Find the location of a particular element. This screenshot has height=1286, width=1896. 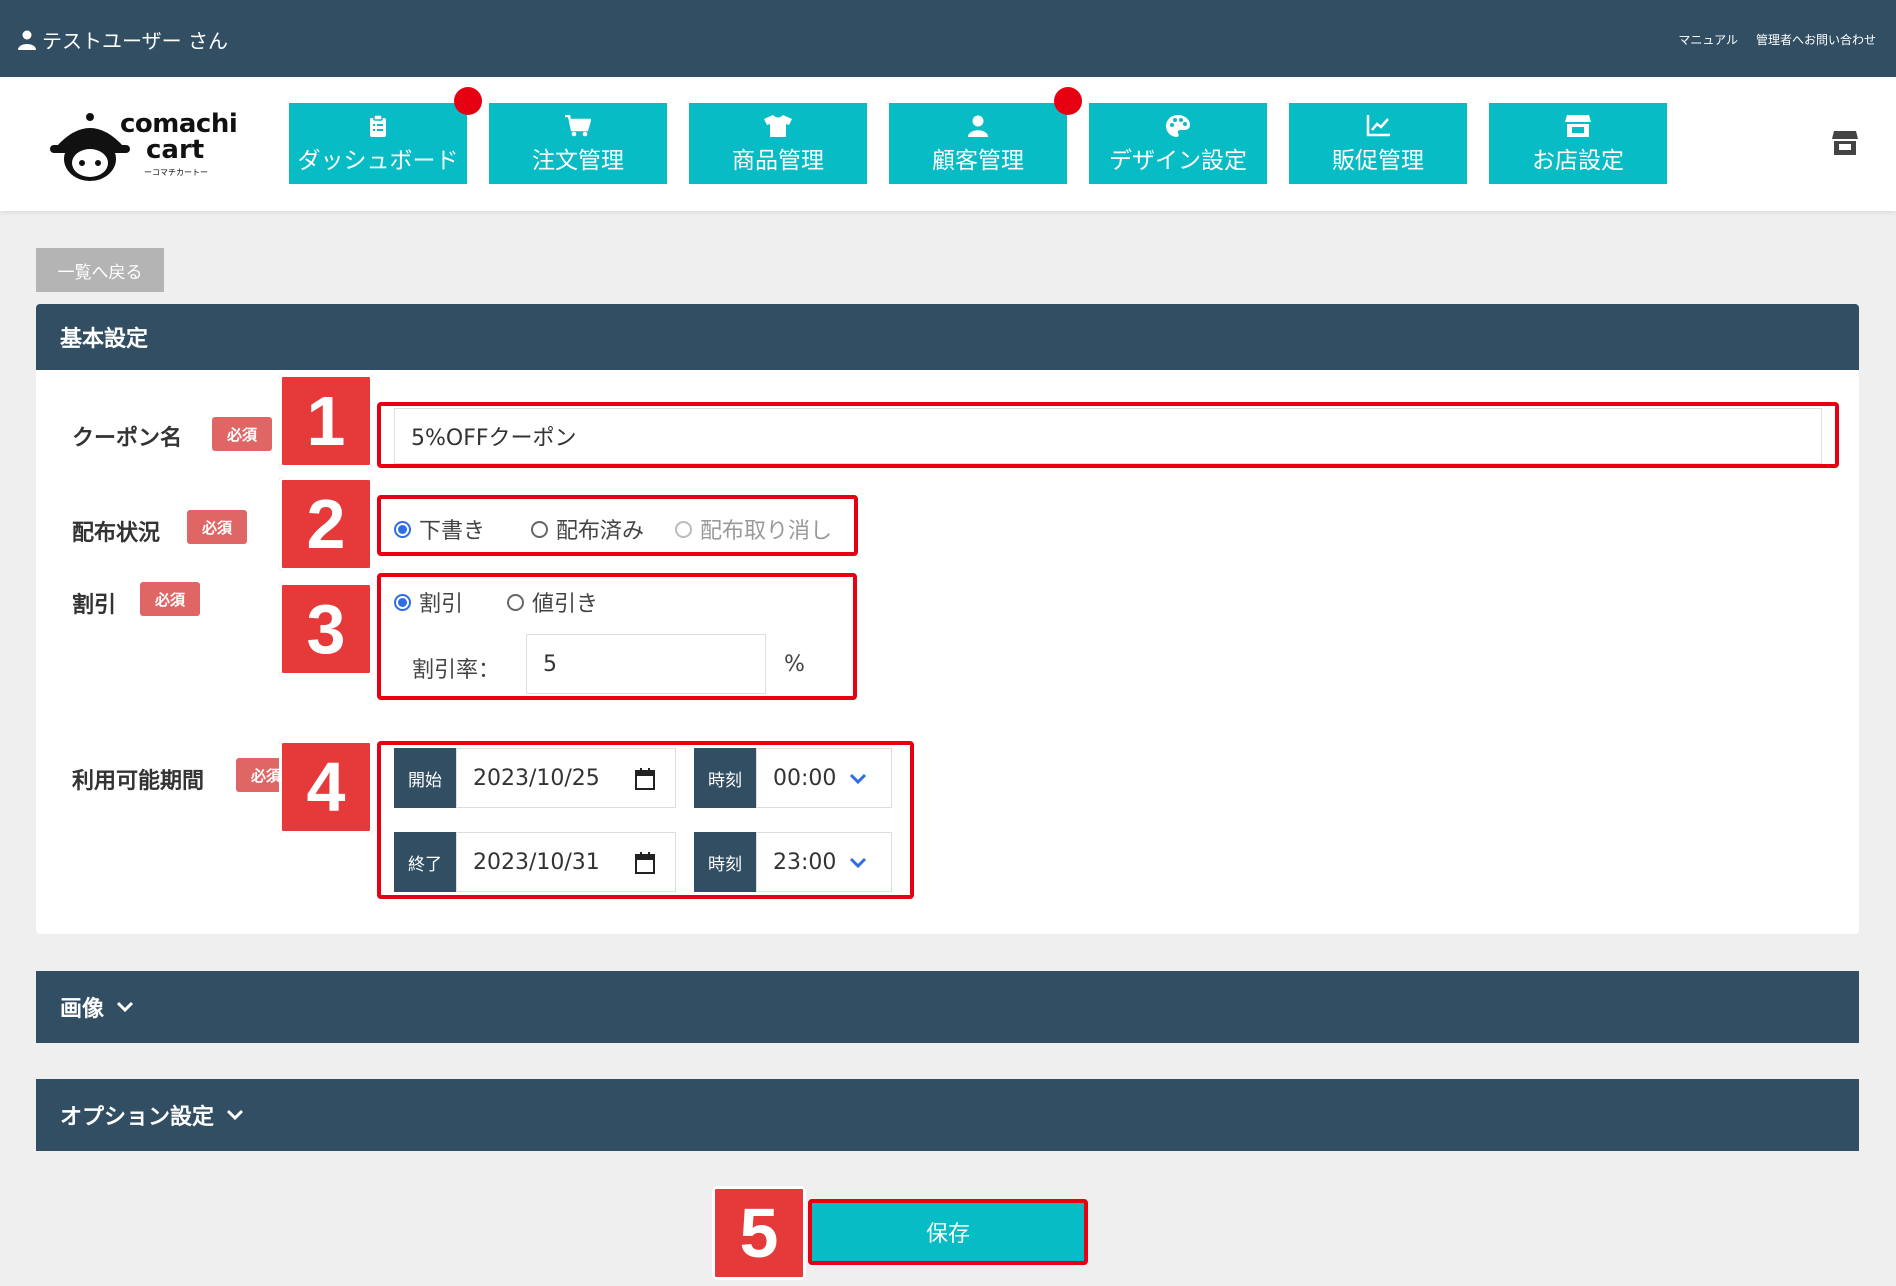

nav-dashboard: ダッシュボード is located at coordinates (378, 143).